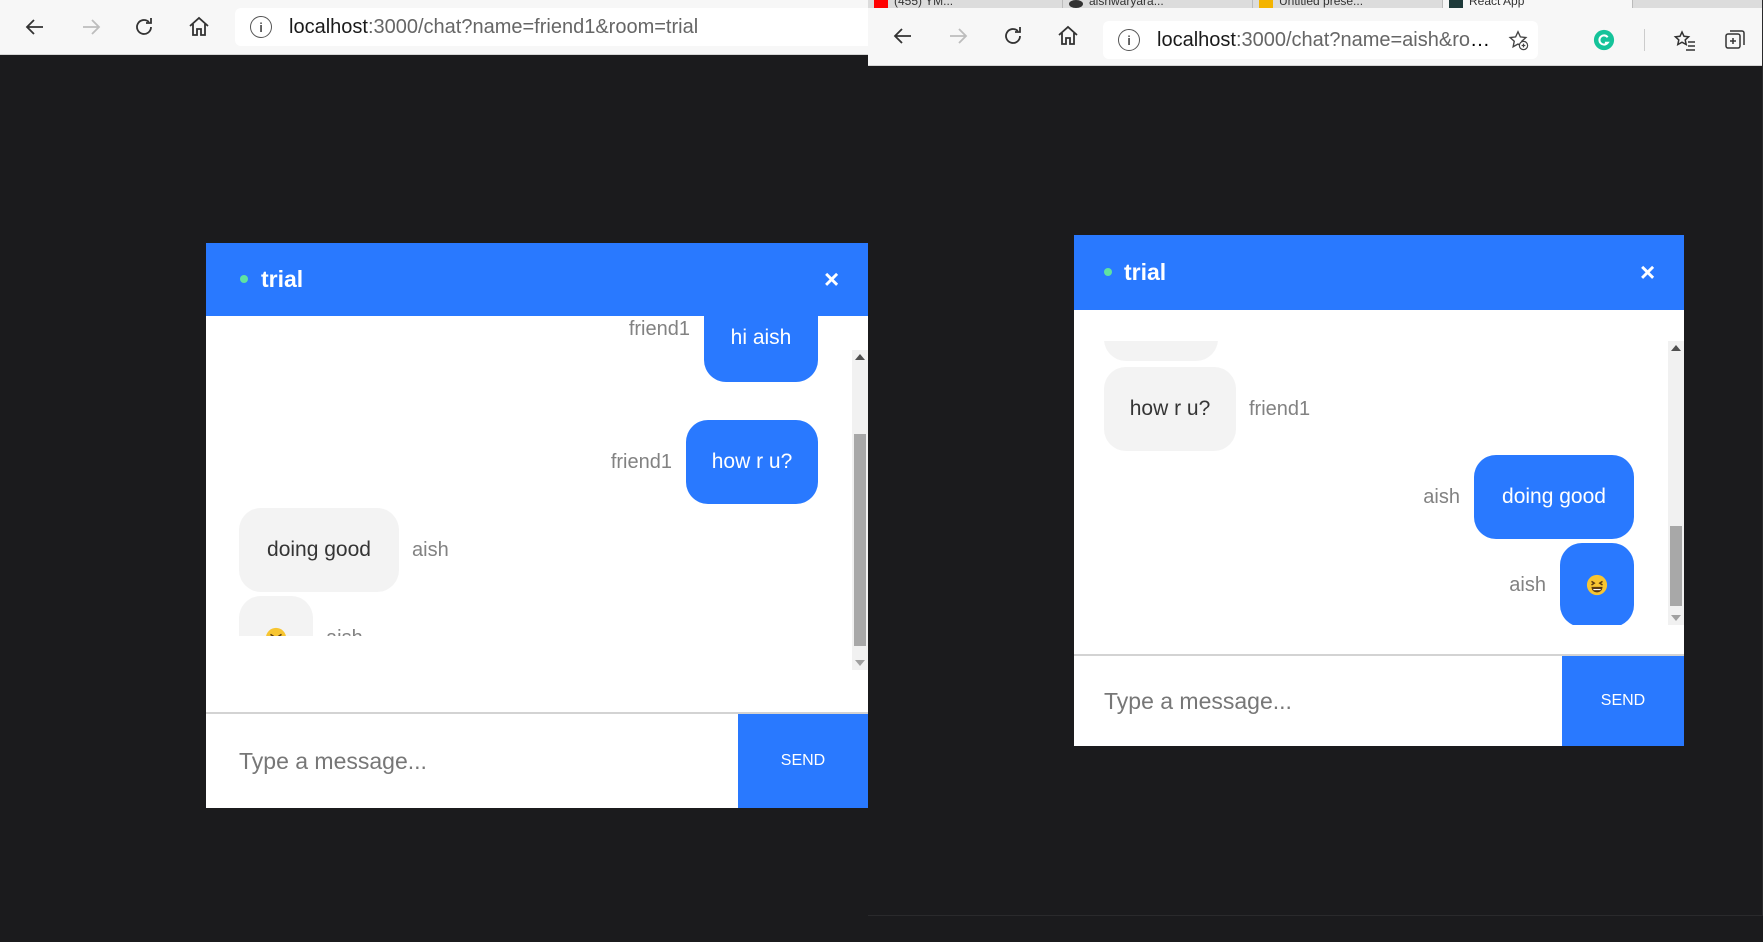 This screenshot has width=1763, height=942. I want to click on list-item: aish doing good, so click(1528, 497).